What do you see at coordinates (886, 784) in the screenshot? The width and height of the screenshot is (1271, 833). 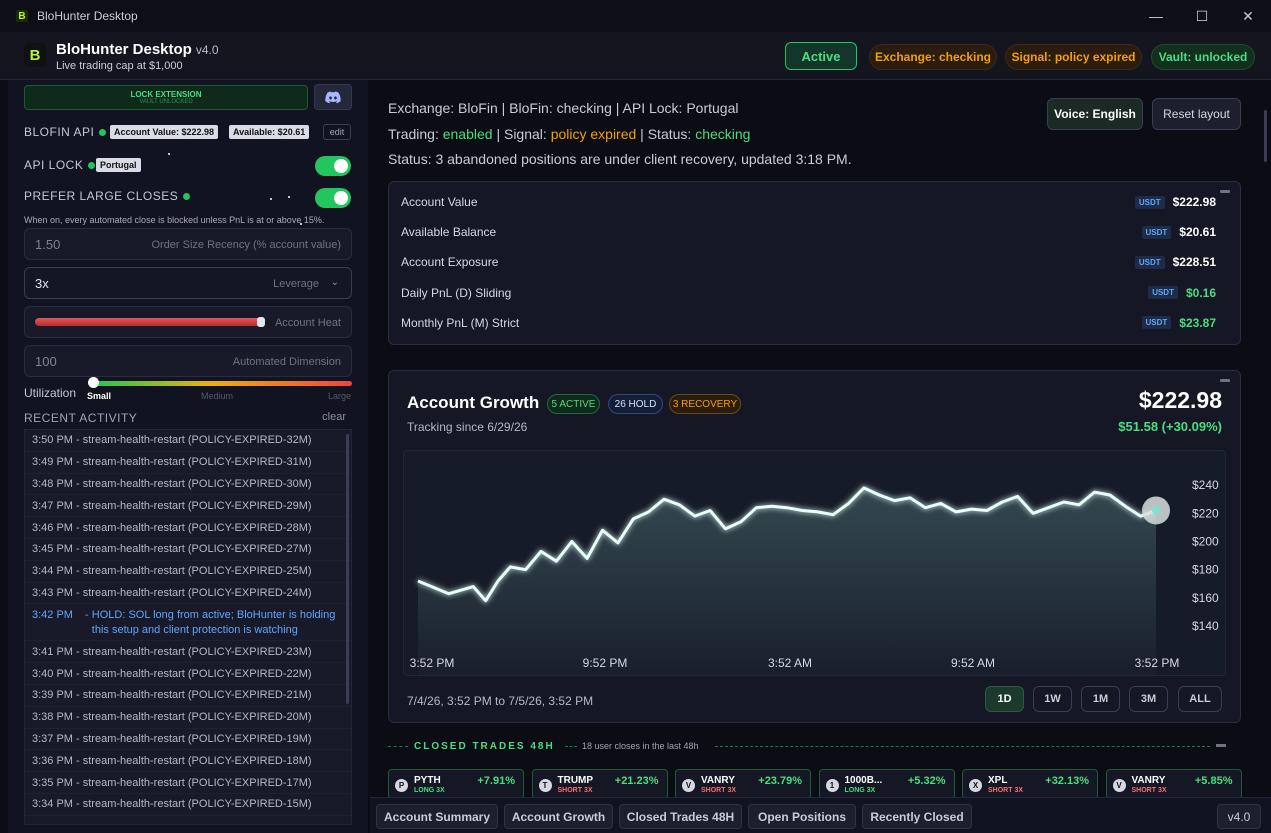 I see `closed-trade-card: 1 1000B... LONG 3X +5.32%` at bounding box center [886, 784].